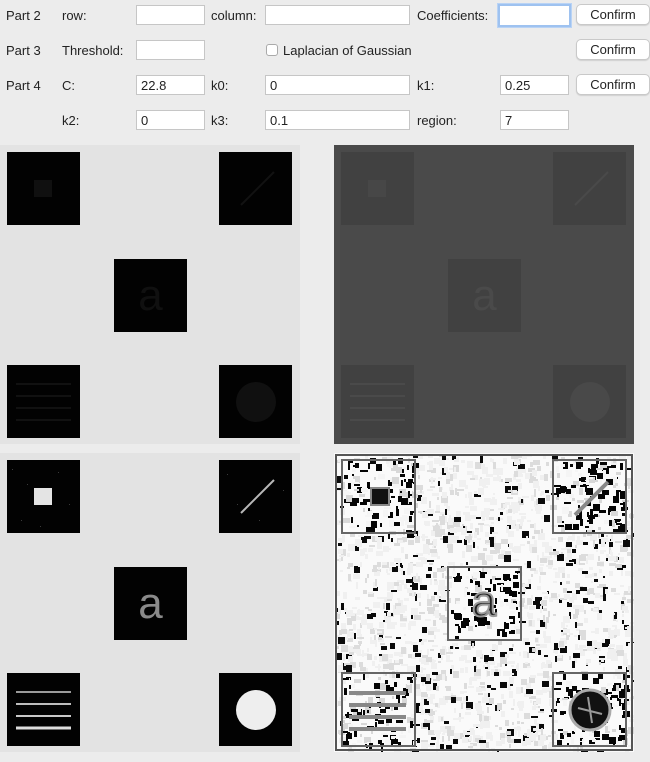 The width and height of the screenshot is (650, 762). What do you see at coordinates (93, 50) in the screenshot?
I see `threshold-label: Threshold:` at bounding box center [93, 50].